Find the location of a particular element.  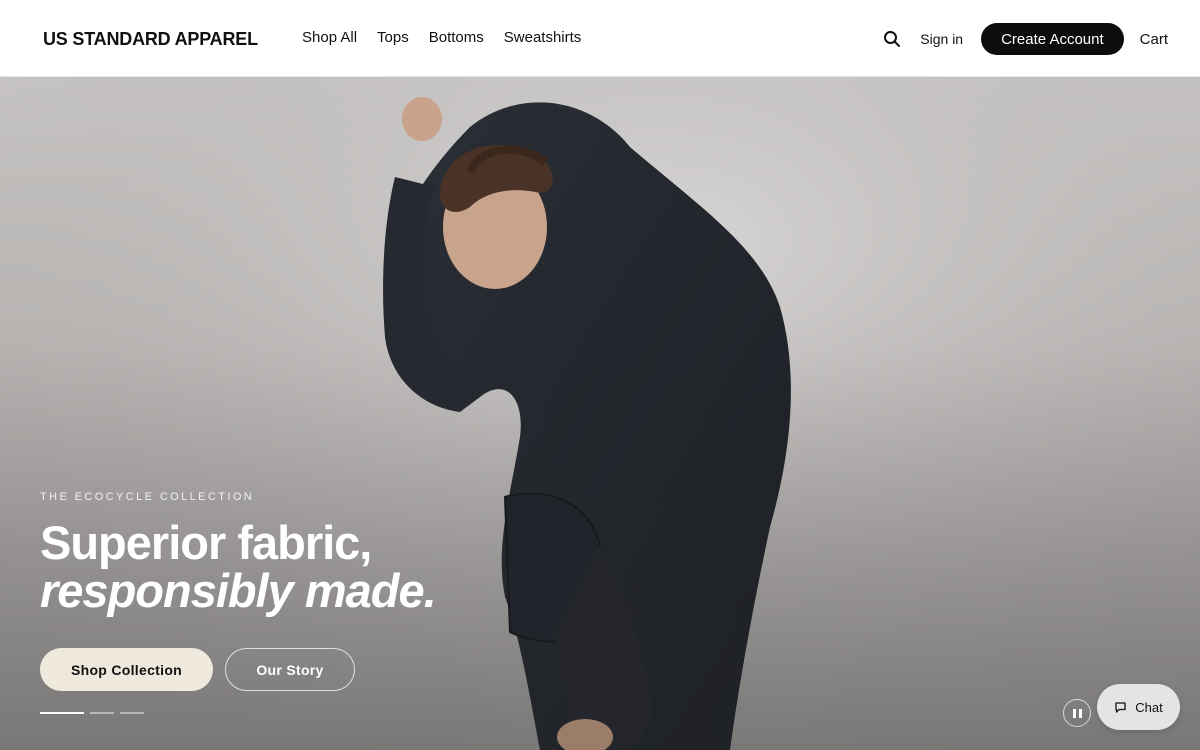

pause-icon is located at coordinates (1077, 713).